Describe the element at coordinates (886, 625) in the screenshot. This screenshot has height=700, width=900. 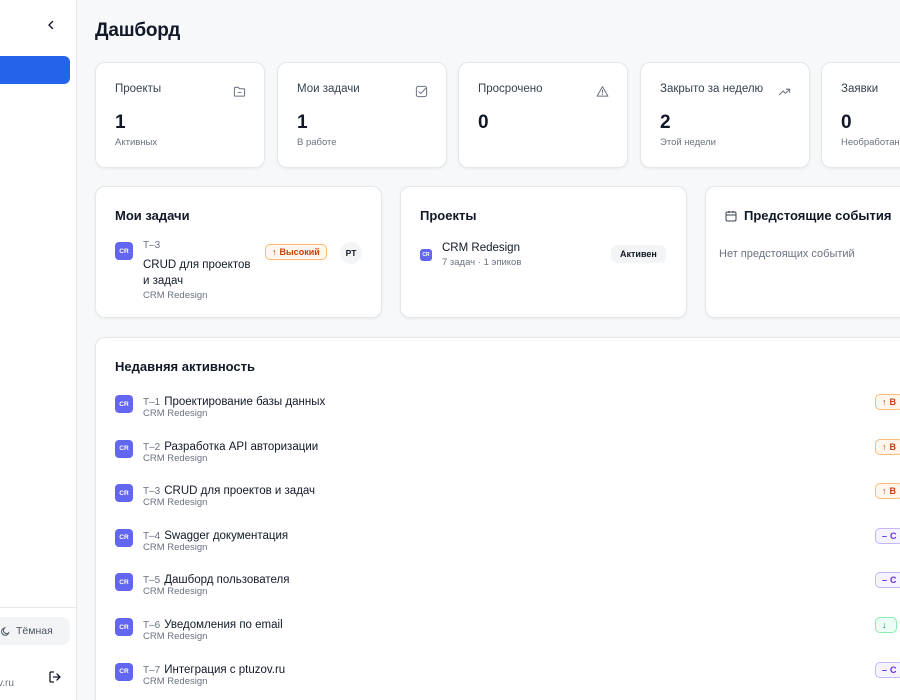
I see `priority-badge: ↓` at that location.